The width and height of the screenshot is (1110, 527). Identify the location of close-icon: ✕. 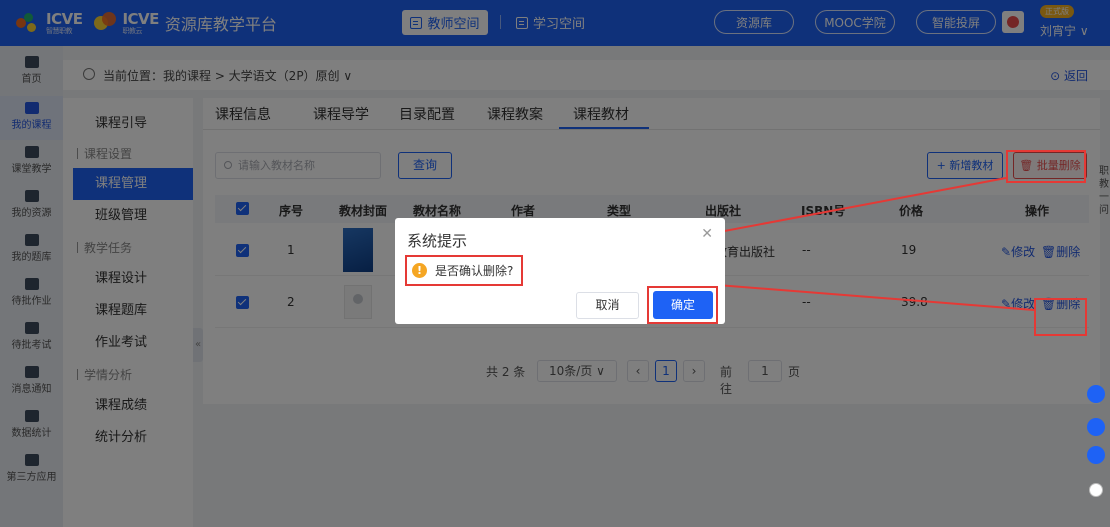
(707, 234).